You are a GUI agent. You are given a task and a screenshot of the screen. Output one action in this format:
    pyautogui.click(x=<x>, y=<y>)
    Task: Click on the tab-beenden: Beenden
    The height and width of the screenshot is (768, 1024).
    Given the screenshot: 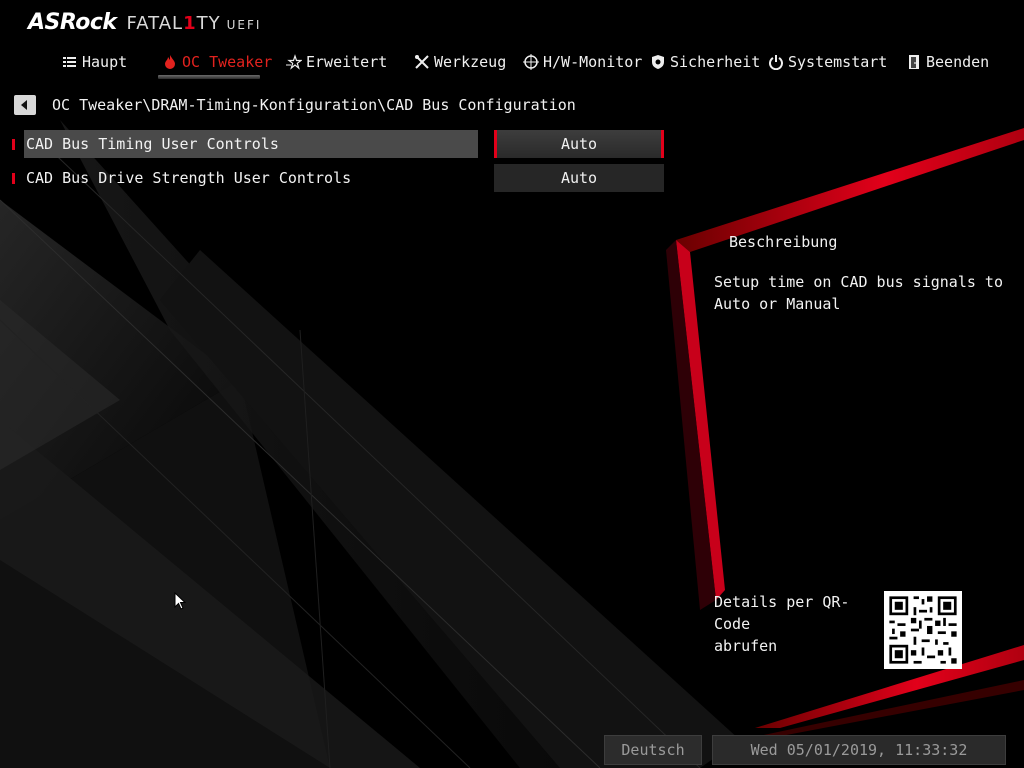 What is the action you would take?
    pyautogui.click(x=947, y=62)
    